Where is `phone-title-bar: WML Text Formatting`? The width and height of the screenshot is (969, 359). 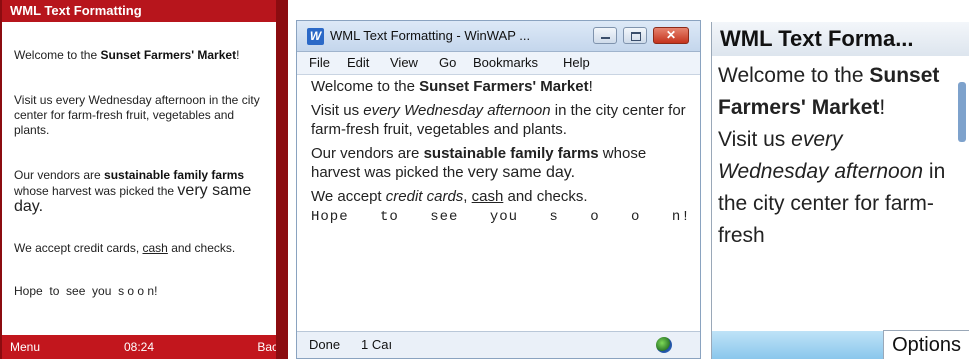 phone-title-bar: WML Text Formatting is located at coordinates (139, 11).